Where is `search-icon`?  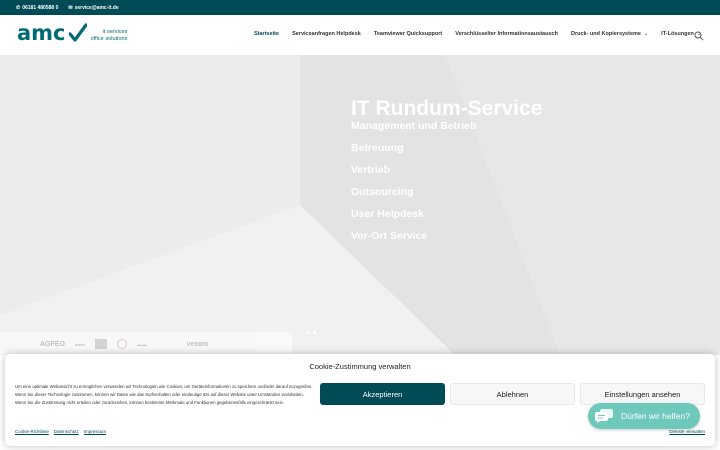 search-icon is located at coordinates (699, 36).